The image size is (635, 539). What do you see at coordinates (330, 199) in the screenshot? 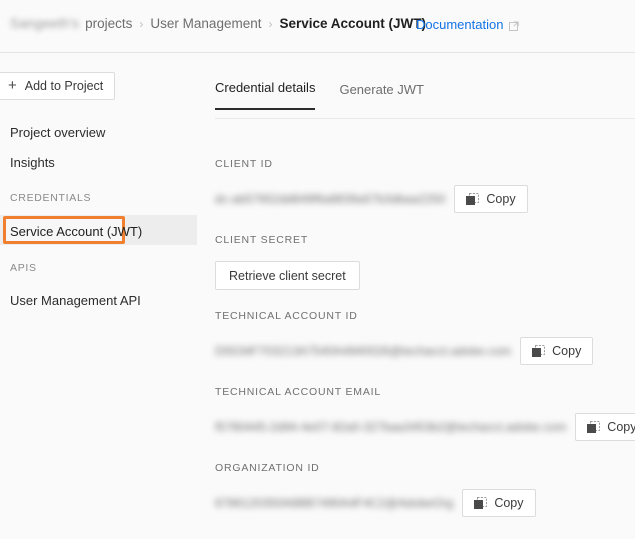
I see `field-value-redacted: dc-ab57652dd849f6a8839a57b3dbaa2250` at bounding box center [330, 199].